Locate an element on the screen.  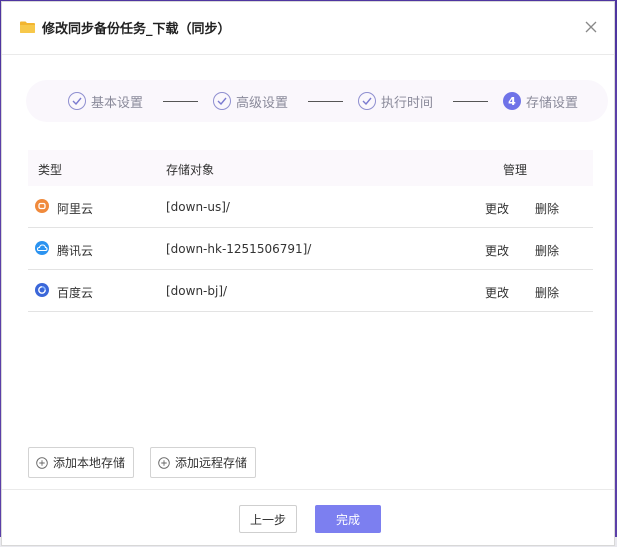
baidu-cloud-icon is located at coordinates (42, 290).